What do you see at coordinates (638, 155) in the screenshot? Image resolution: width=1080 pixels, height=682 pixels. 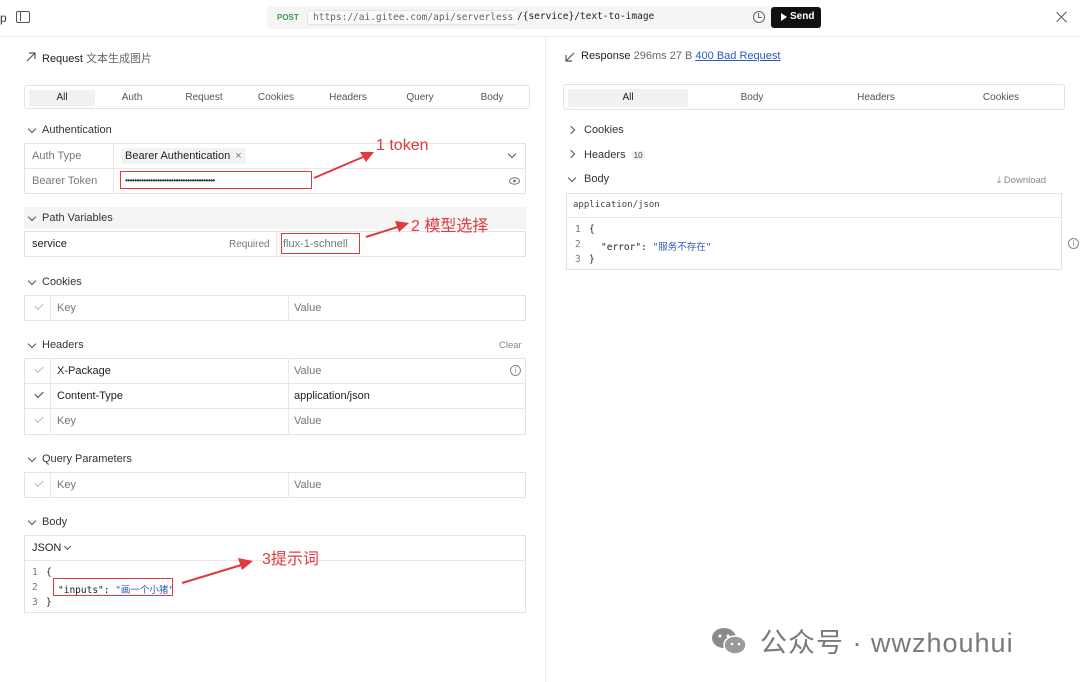 I see `headers-count-badge: 10` at bounding box center [638, 155].